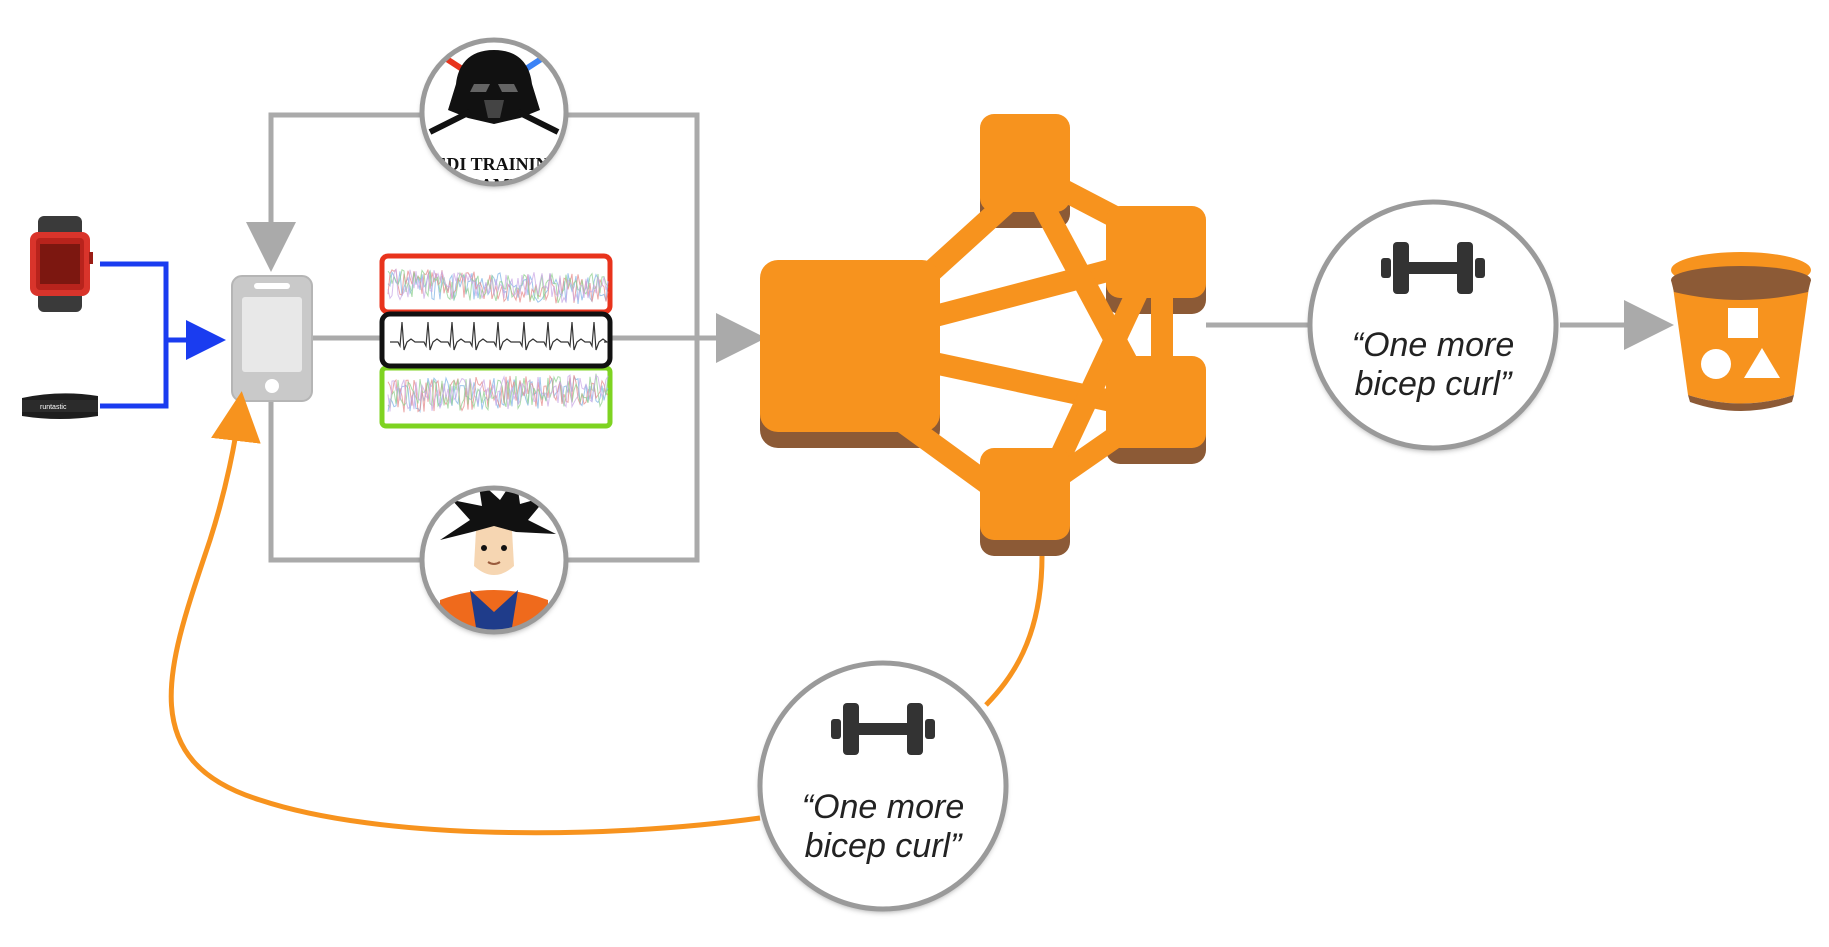 The image size is (1829, 947). Describe the element at coordinates (983, 335) in the screenshot. I see `neural-network-icon` at that location.